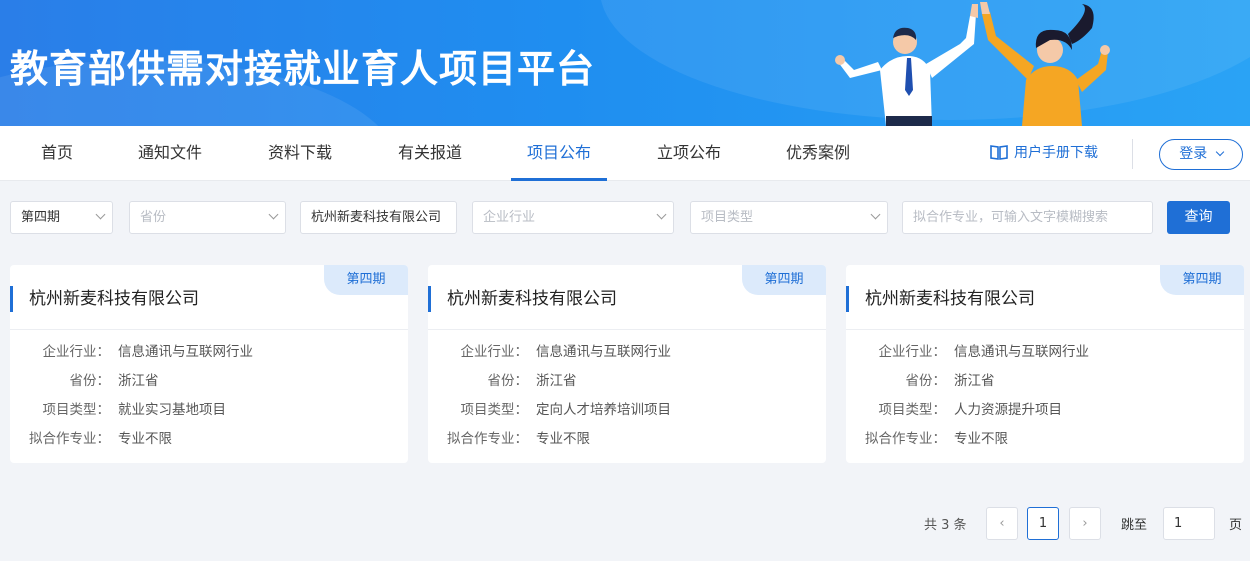 The image size is (1250, 561). I want to click on card-row-type: 项目类型： 就业实习基地项目, so click(209, 410).